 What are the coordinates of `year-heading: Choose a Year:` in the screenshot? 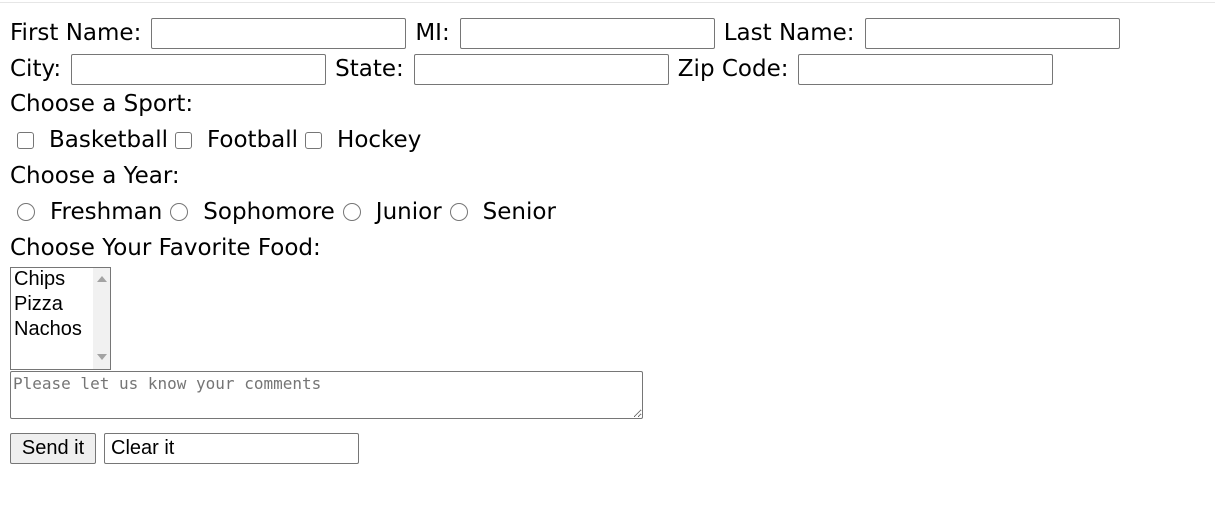 It's located at (95, 176).